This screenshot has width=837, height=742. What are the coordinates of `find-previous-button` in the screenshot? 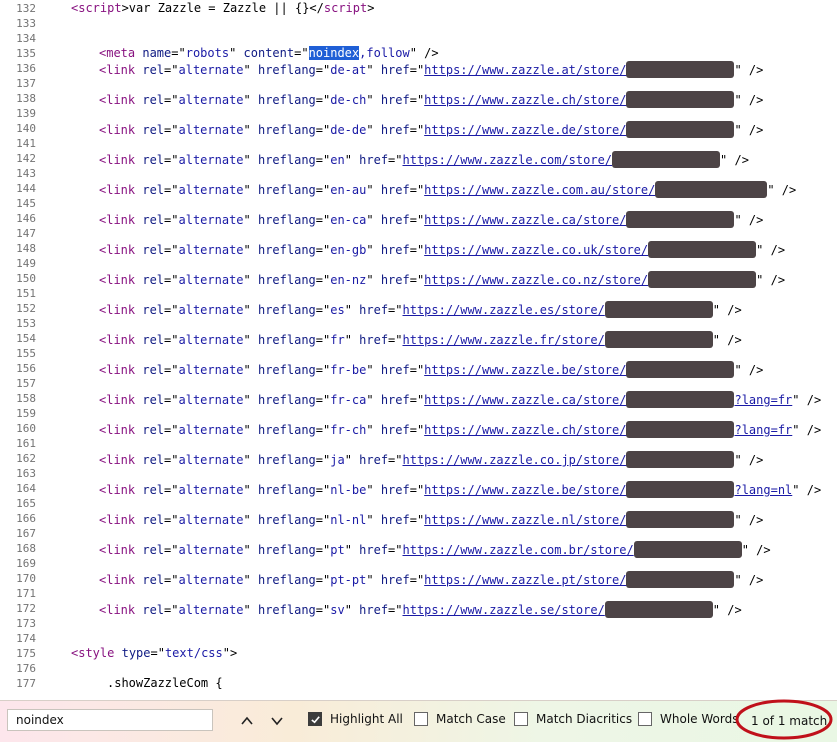 It's located at (247, 721).